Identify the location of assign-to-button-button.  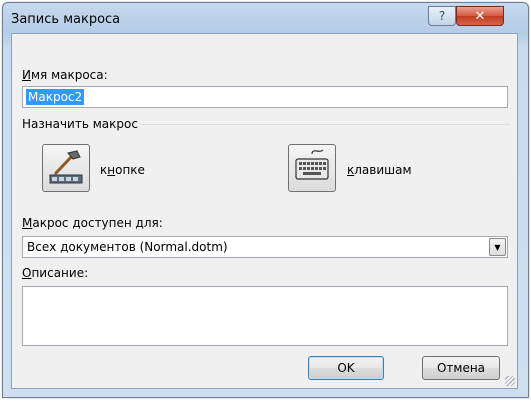
(66, 168).